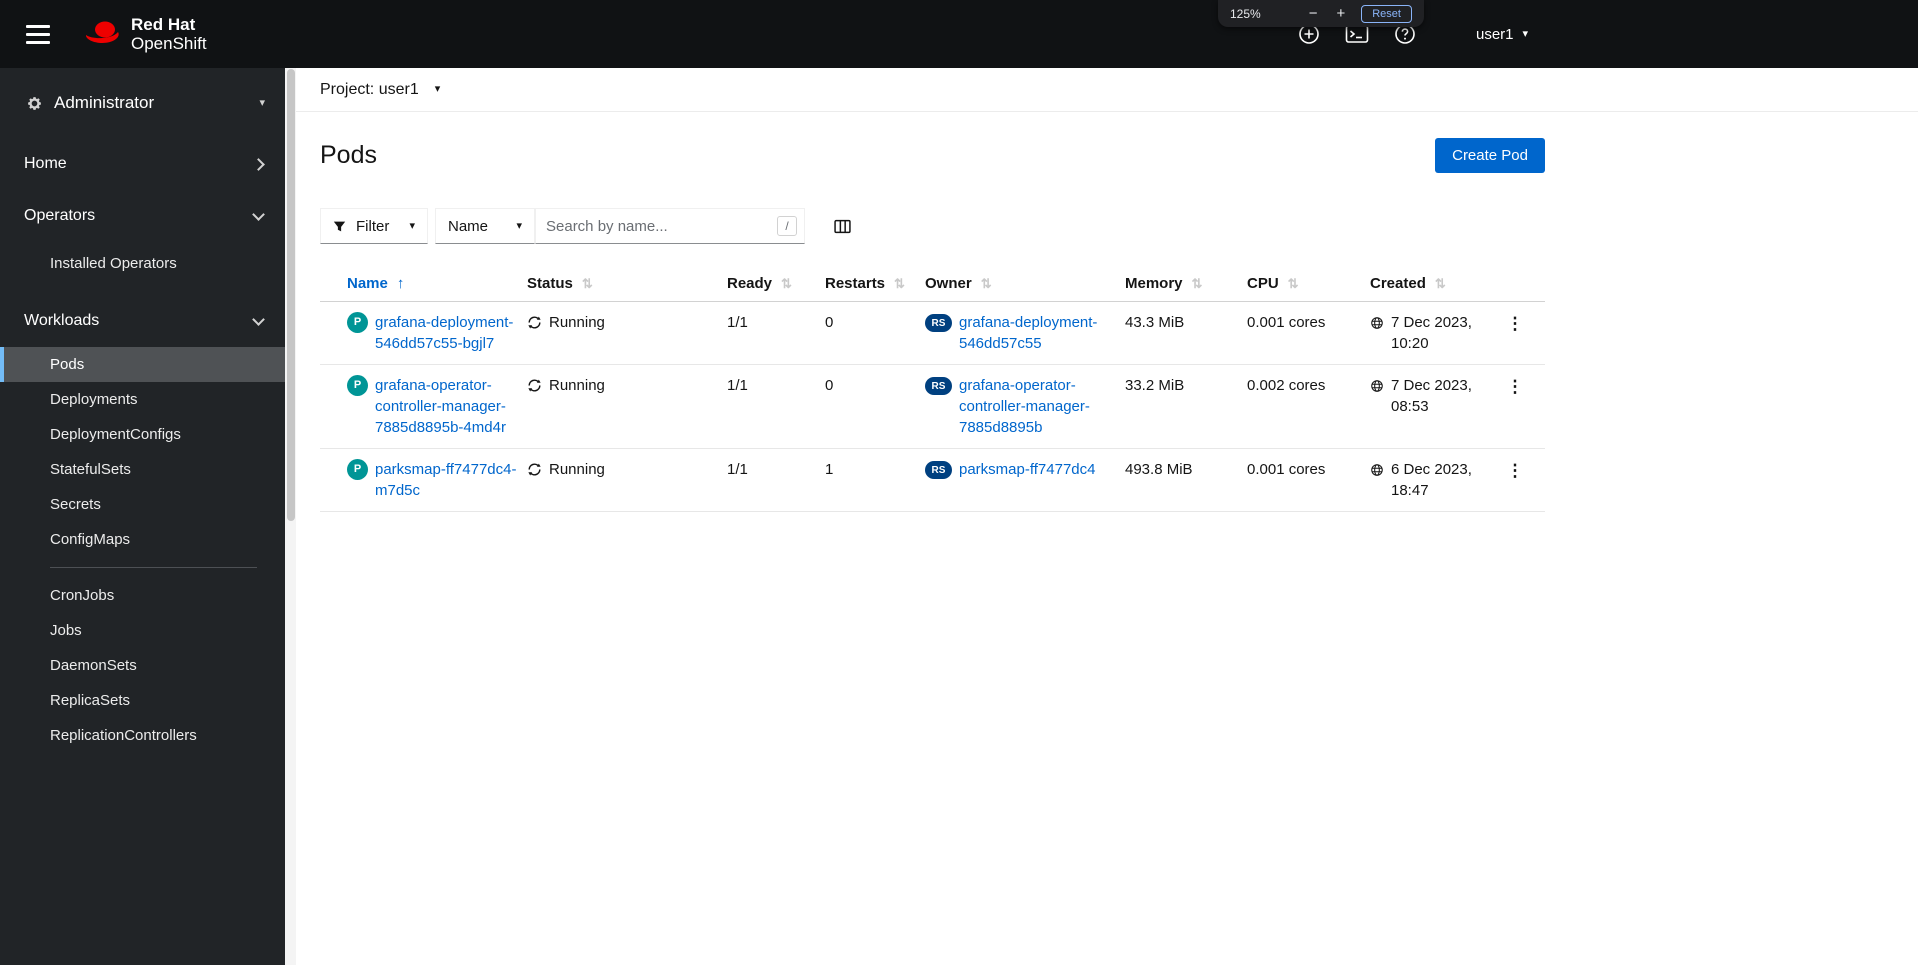 The width and height of the screenshot is (1918, 965). What do you see at coordinates (829, 322) in the screenshot?
I see `restarts-cell: 0` at bounding box center [829, 322].